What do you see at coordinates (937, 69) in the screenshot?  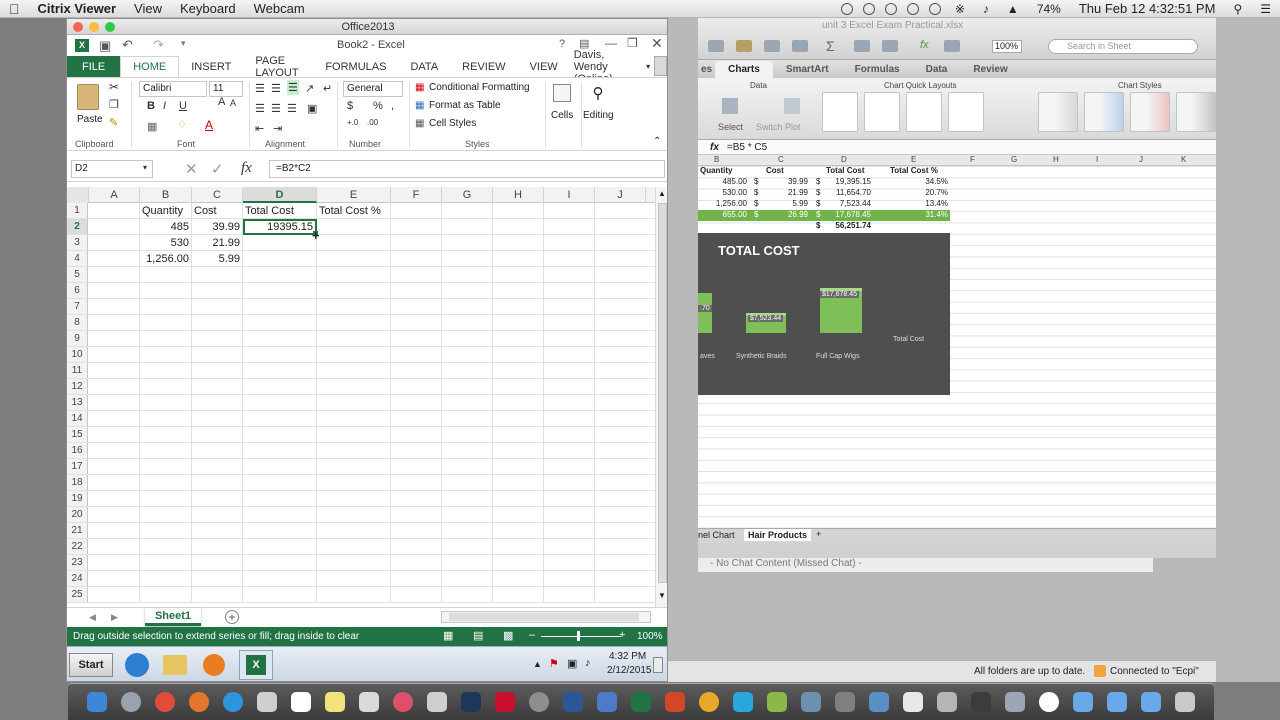 I see `bg-tab-data: Data` at bounding box center [937, 69].